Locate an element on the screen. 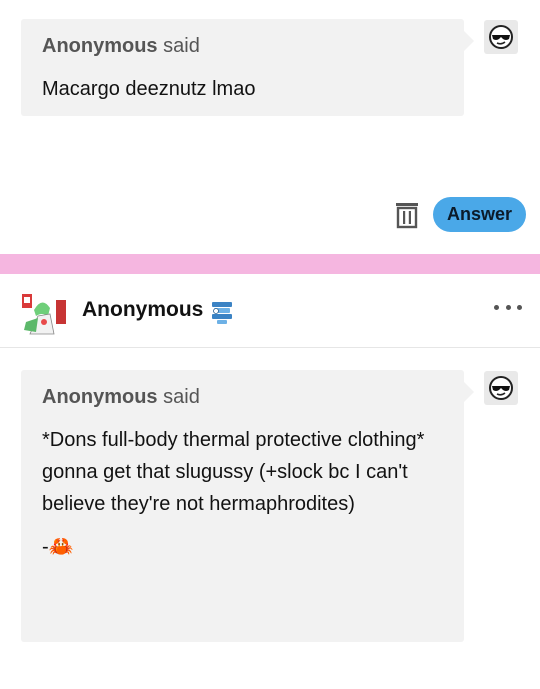 The width and height of the screenshot is (540, 689). signature-prefix: - is located at coordinates (45, 547).